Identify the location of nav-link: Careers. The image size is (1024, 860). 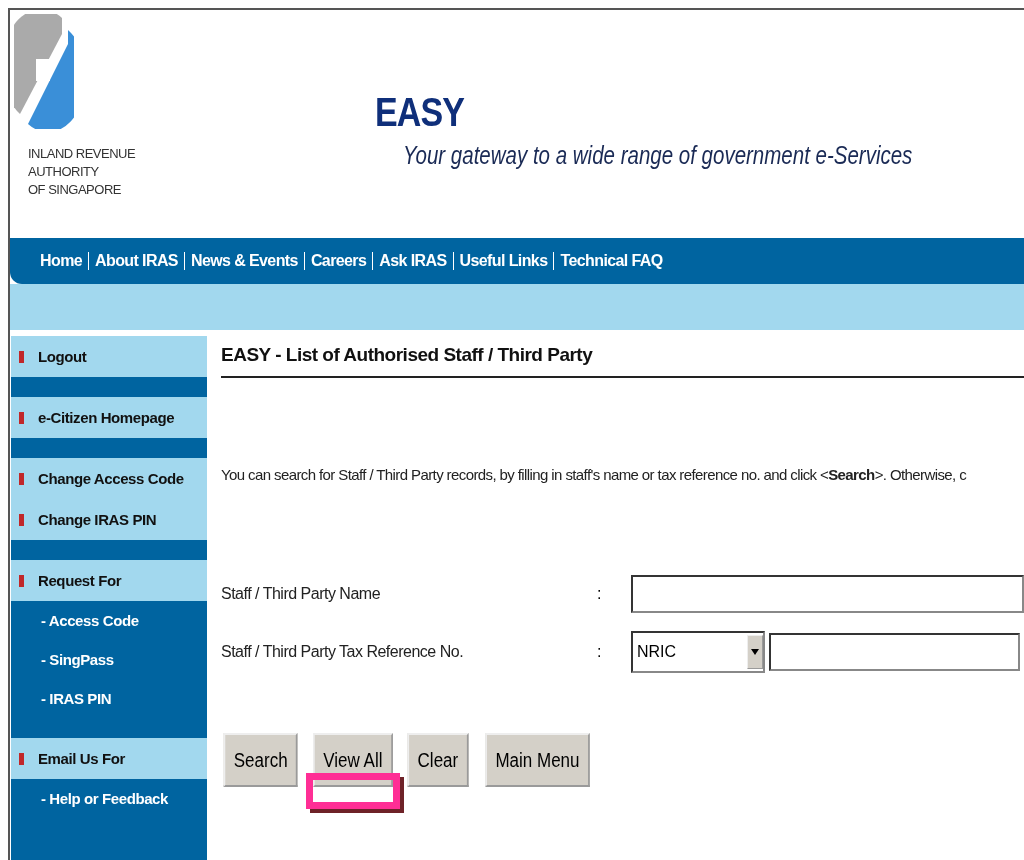
(338, 261).